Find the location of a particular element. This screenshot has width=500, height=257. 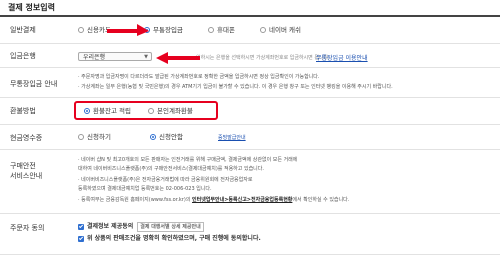

agree-label: 주문자 동의 is located at coordinates (27, 228).